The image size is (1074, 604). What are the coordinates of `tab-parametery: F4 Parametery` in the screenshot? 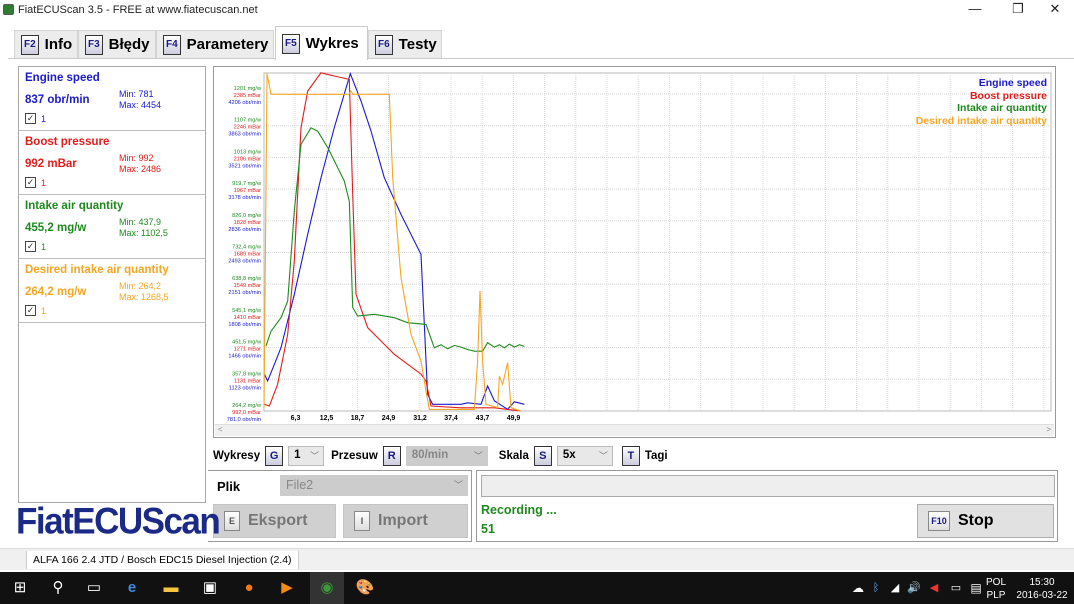 It's located at (215, 44).